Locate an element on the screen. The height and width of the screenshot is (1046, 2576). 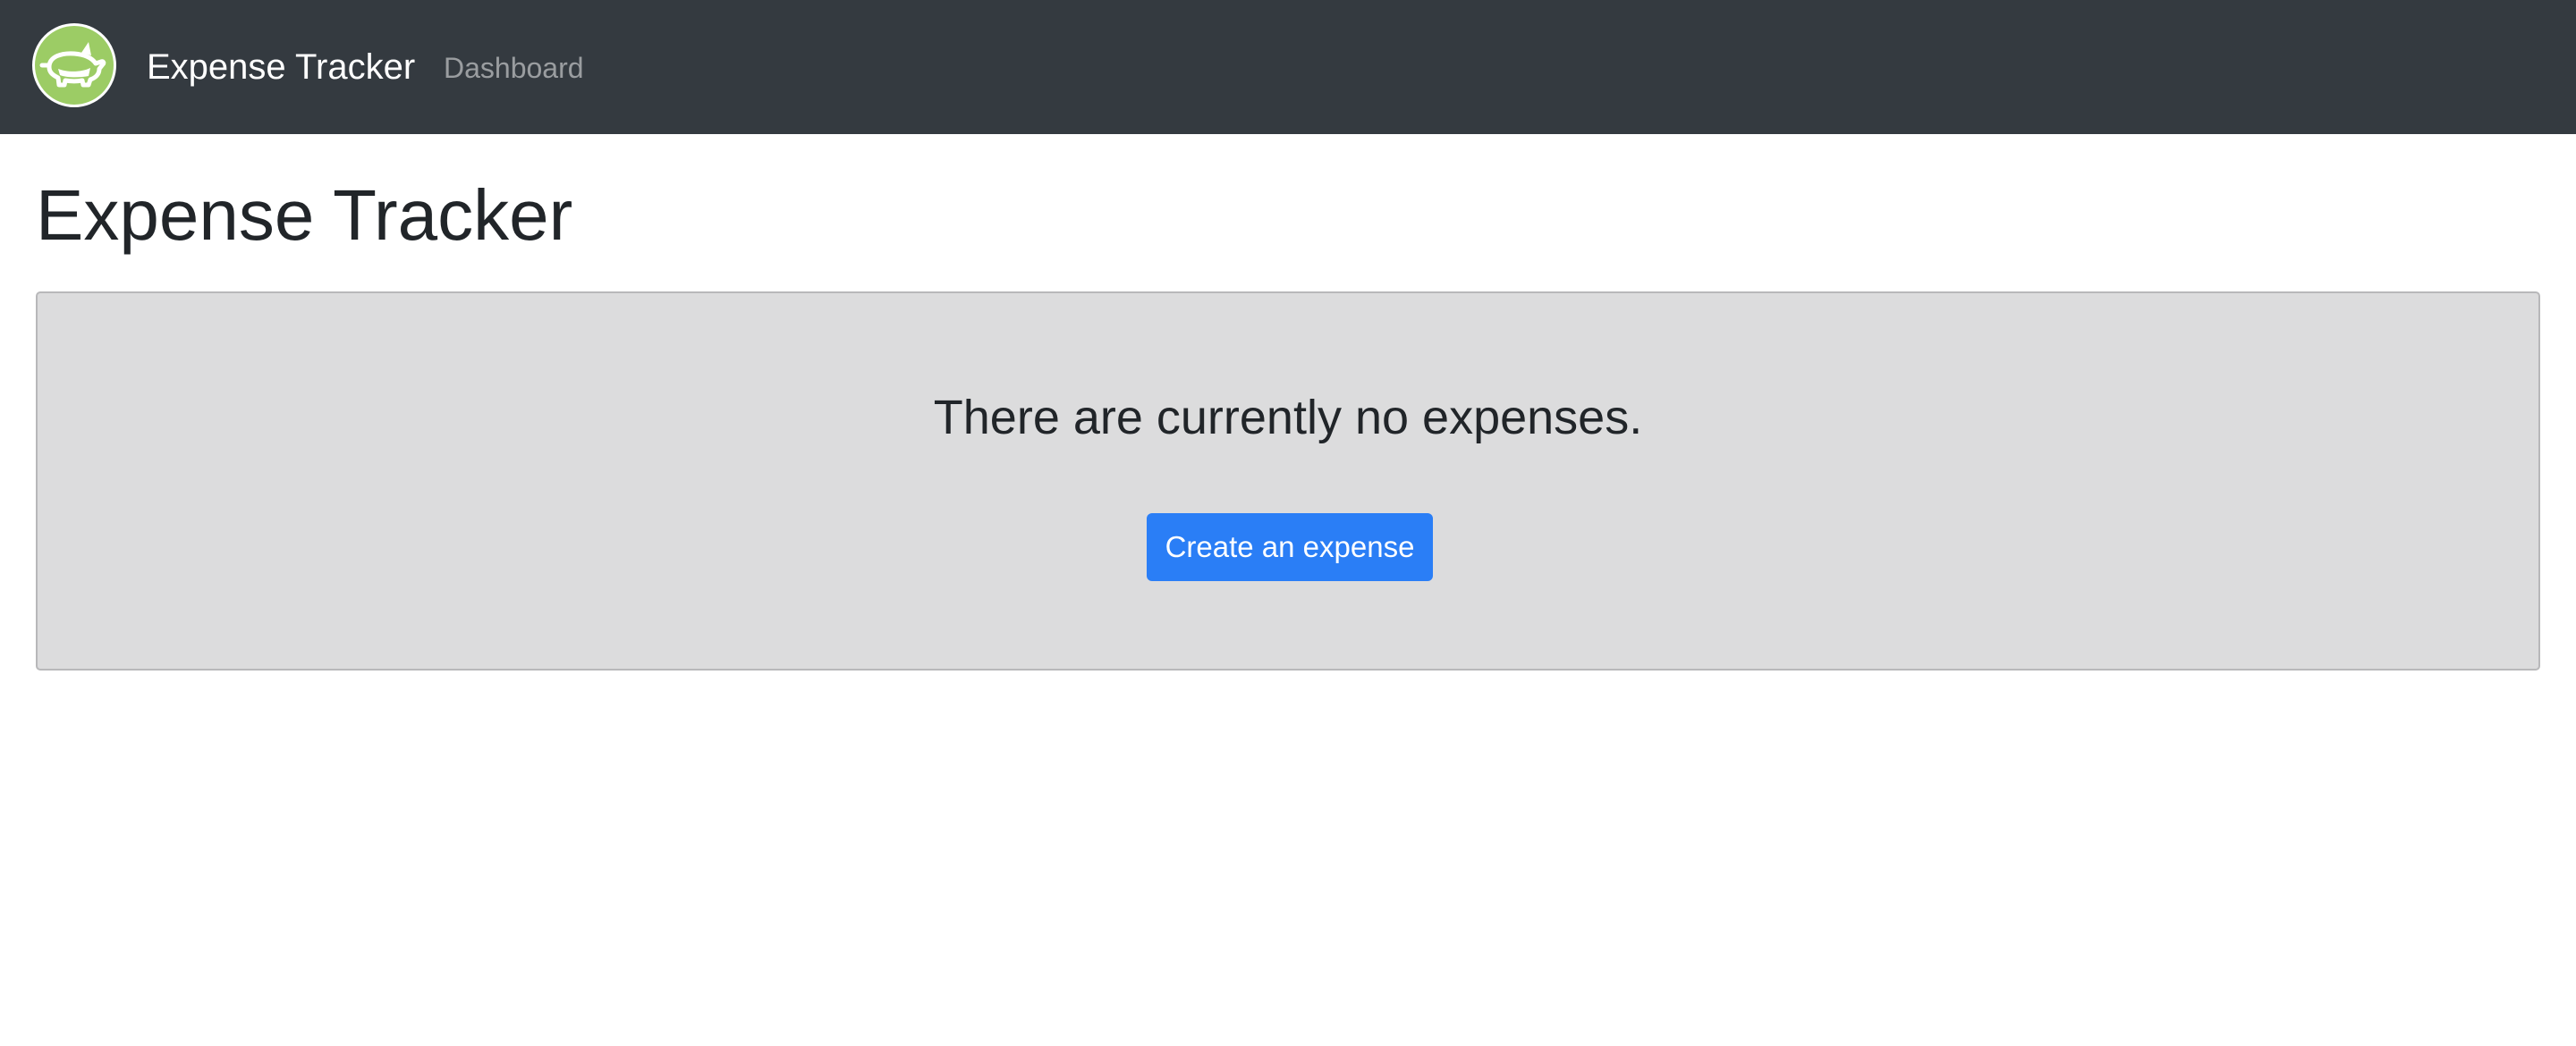
piggy-bank-icon is located at coordinates (74, 65).